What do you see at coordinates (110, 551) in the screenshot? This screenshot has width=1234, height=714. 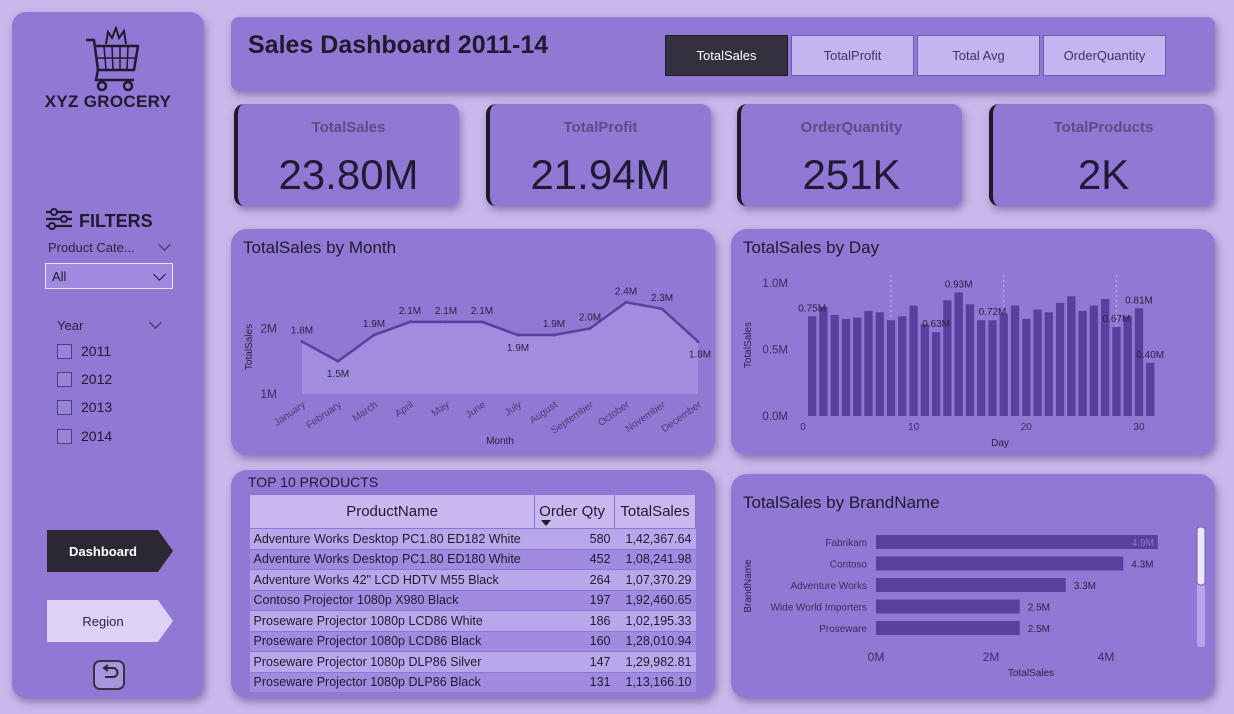 I see `dashboard-nav-button: Dashboard` at bounding box center [110, 551].